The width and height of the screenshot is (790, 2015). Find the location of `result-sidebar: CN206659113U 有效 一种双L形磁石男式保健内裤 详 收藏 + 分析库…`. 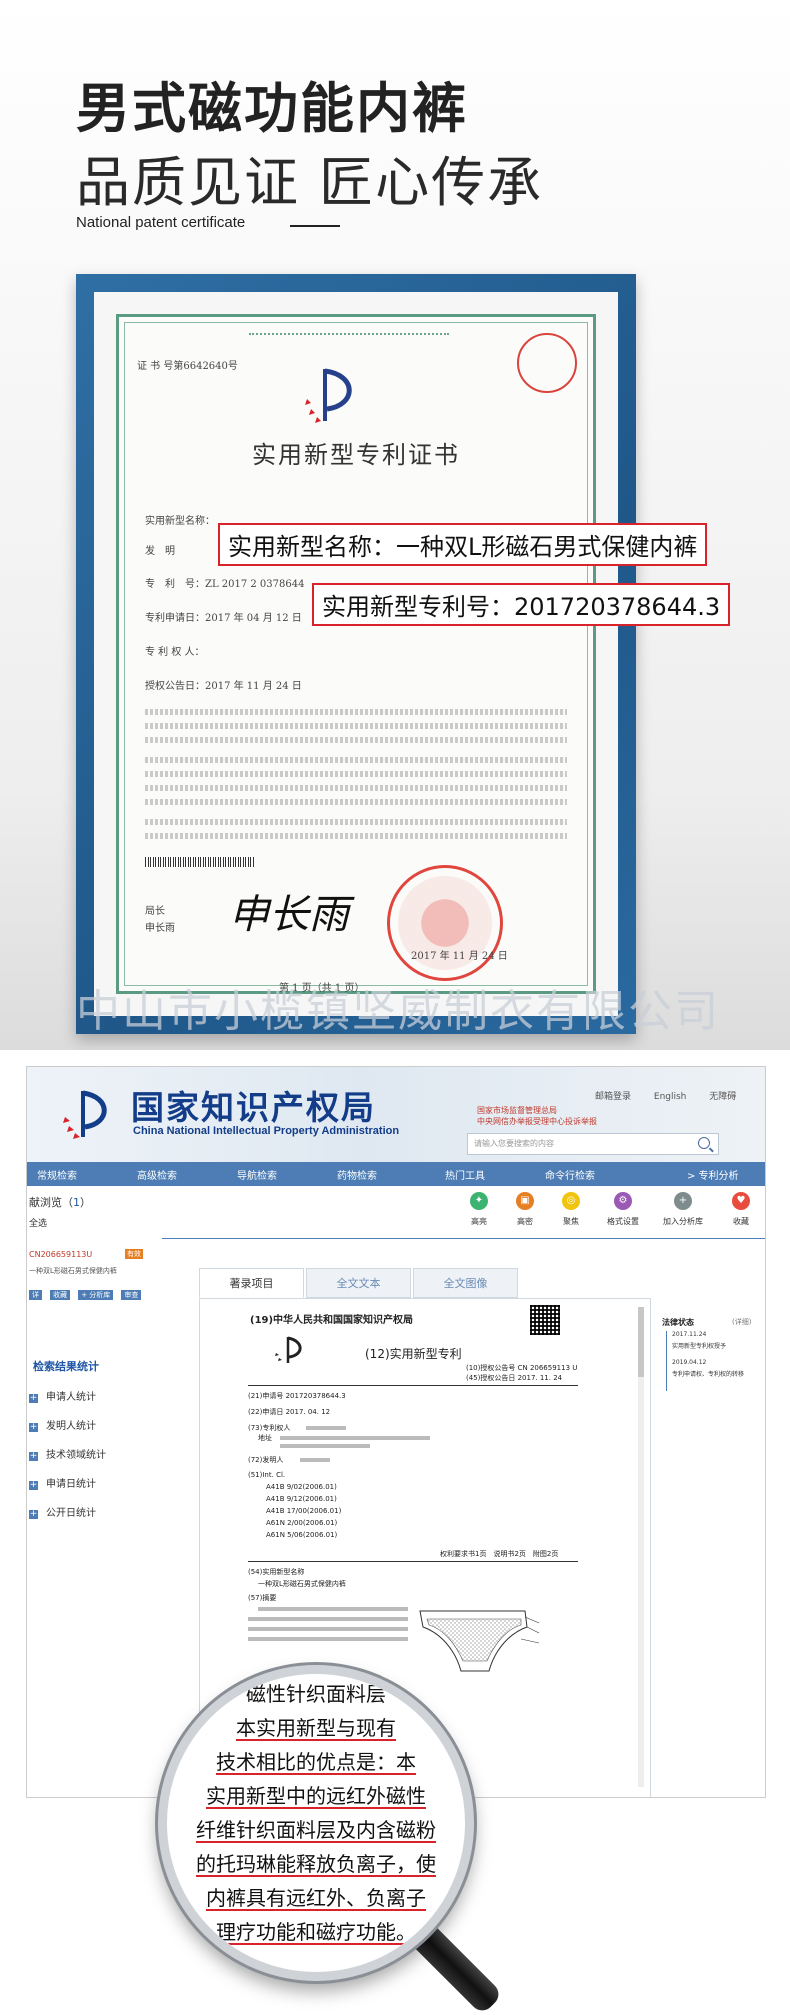

result-sidebar: CN206659113U 有效 一种双L形磁石男式保健内裤 详 收藏 + 分析库… is located at coordinates (94, 1517).